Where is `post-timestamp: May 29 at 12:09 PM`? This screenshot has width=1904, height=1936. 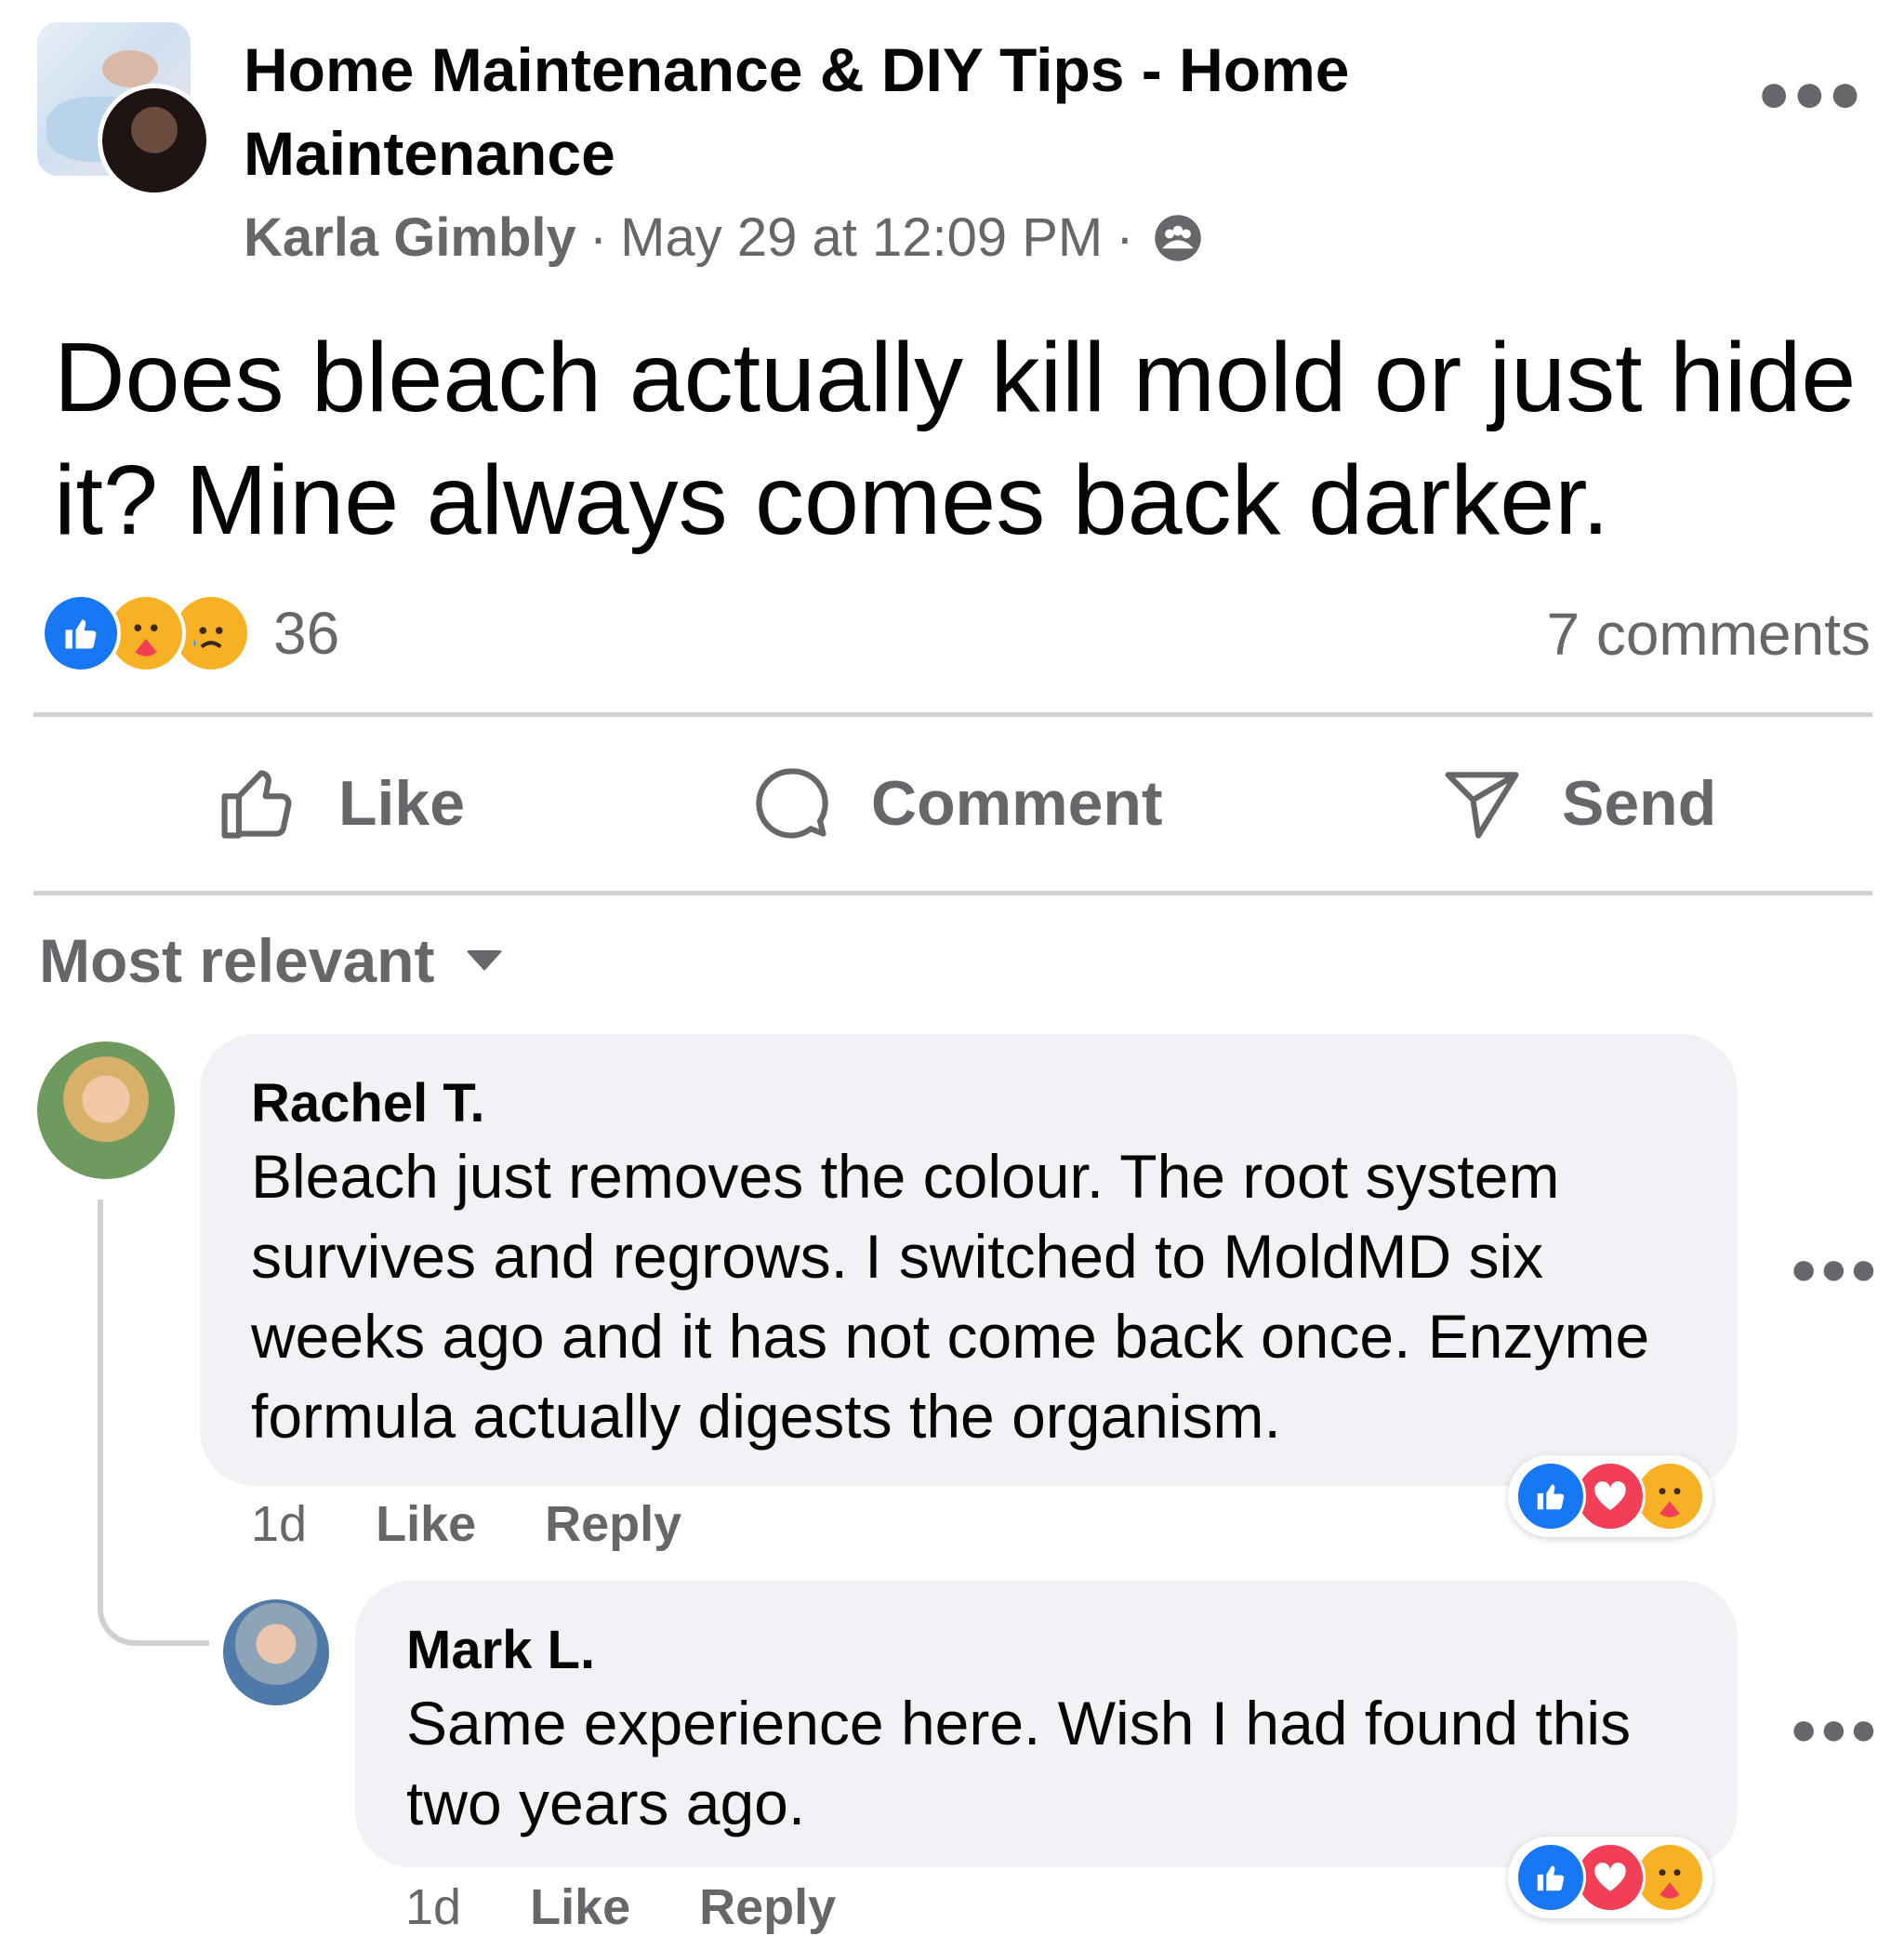 post-timestamp: May 29 at 12:09 PM is located at coordinates (861, 237).